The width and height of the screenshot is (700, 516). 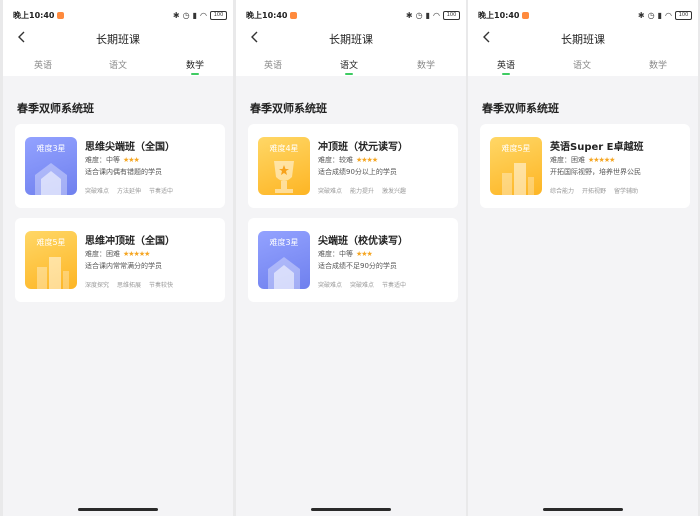 What do you see at coordinates (516, 148) in the screenshot?
I see `level-badge: 难度5星` at bounding box center [516, 148].